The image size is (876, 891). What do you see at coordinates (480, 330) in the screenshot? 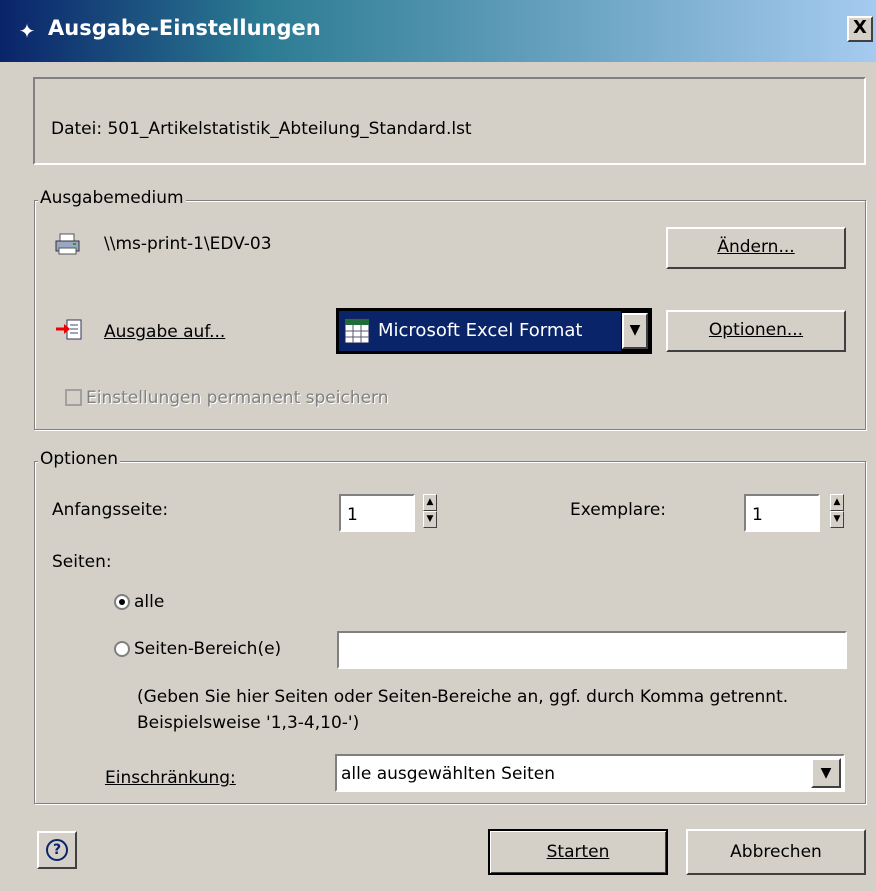
I see `format-selected: Microsoft Excel Format` at bounding box center [480, 330].